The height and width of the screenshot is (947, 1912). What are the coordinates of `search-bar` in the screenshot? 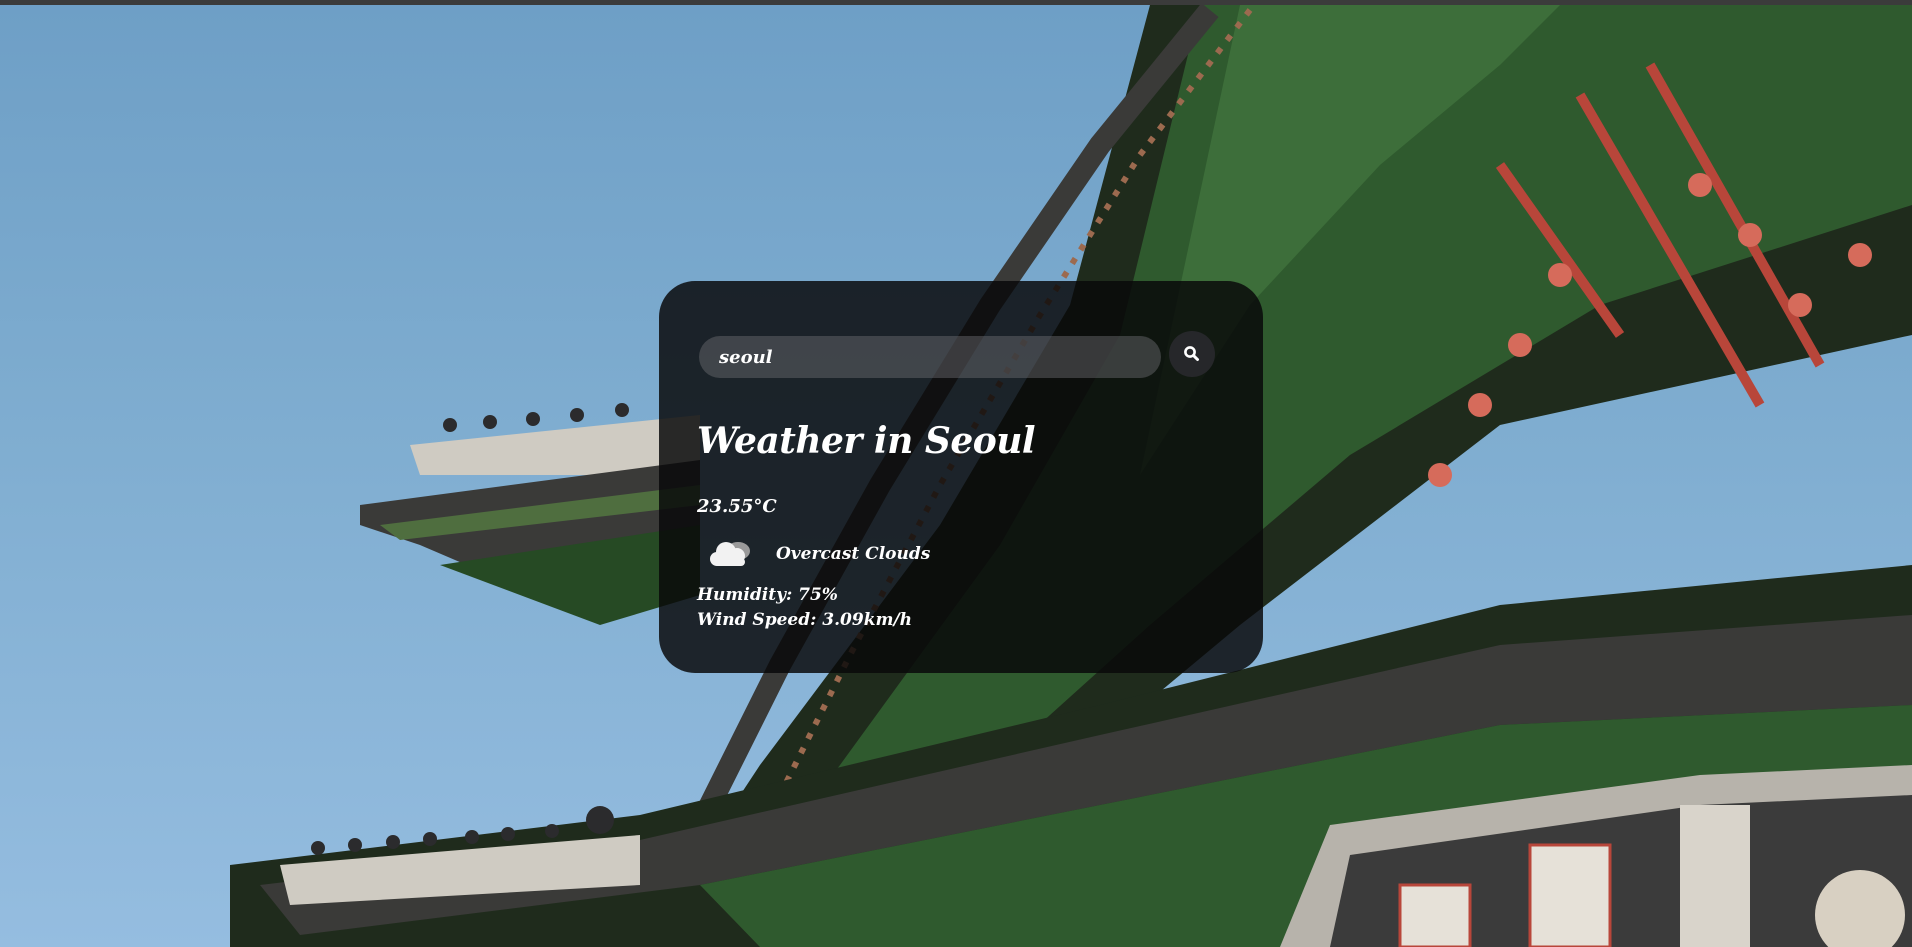 It's located at (963, 357).